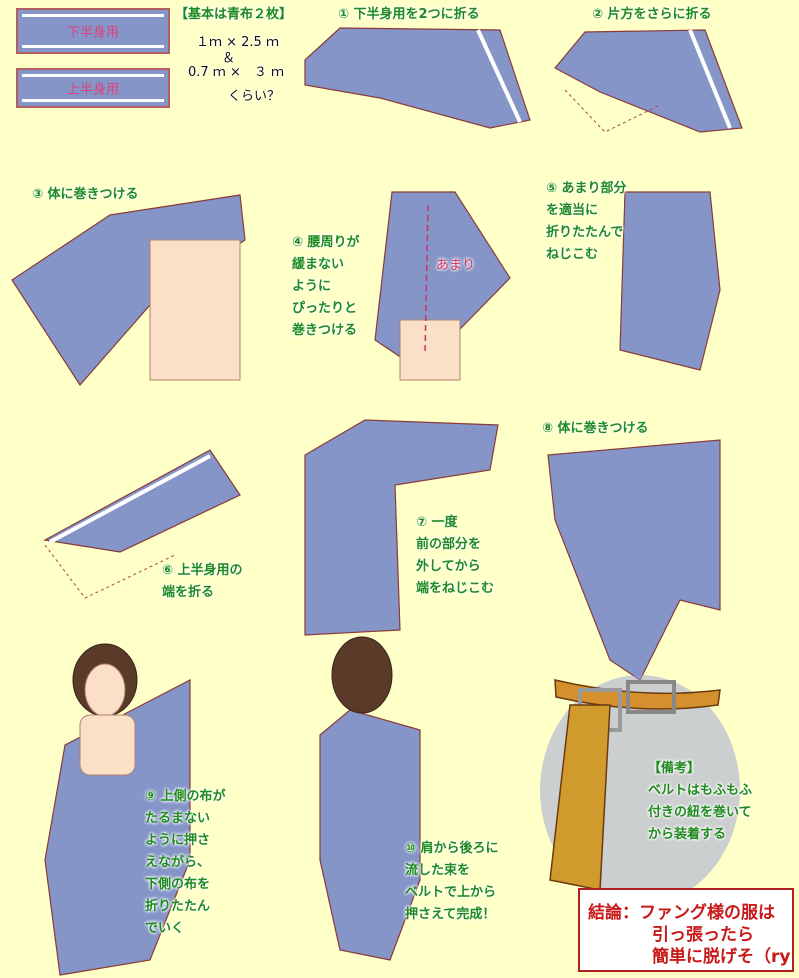  Describe the element at coordinates (700, 812) in the screenshot. I see `note-body: ベルトはもふもふ 付きの紐を巻いて から装着する` at that location.